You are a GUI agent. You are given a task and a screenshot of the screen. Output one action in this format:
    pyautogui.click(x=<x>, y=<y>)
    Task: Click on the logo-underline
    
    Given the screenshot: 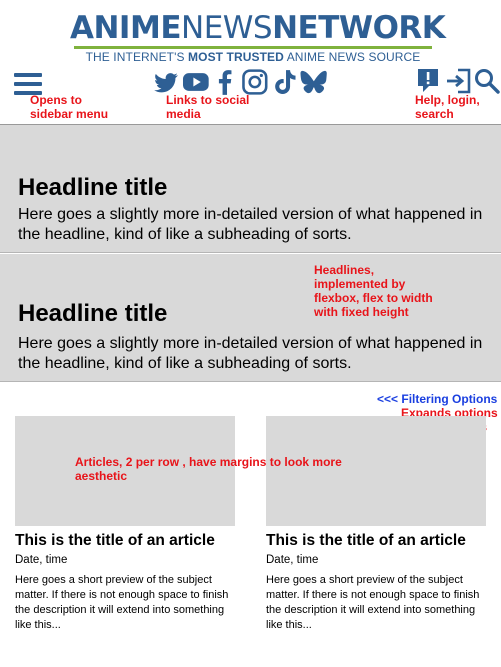 What is the action you would take?
    pyautogui.click(x=253, y=47)
    